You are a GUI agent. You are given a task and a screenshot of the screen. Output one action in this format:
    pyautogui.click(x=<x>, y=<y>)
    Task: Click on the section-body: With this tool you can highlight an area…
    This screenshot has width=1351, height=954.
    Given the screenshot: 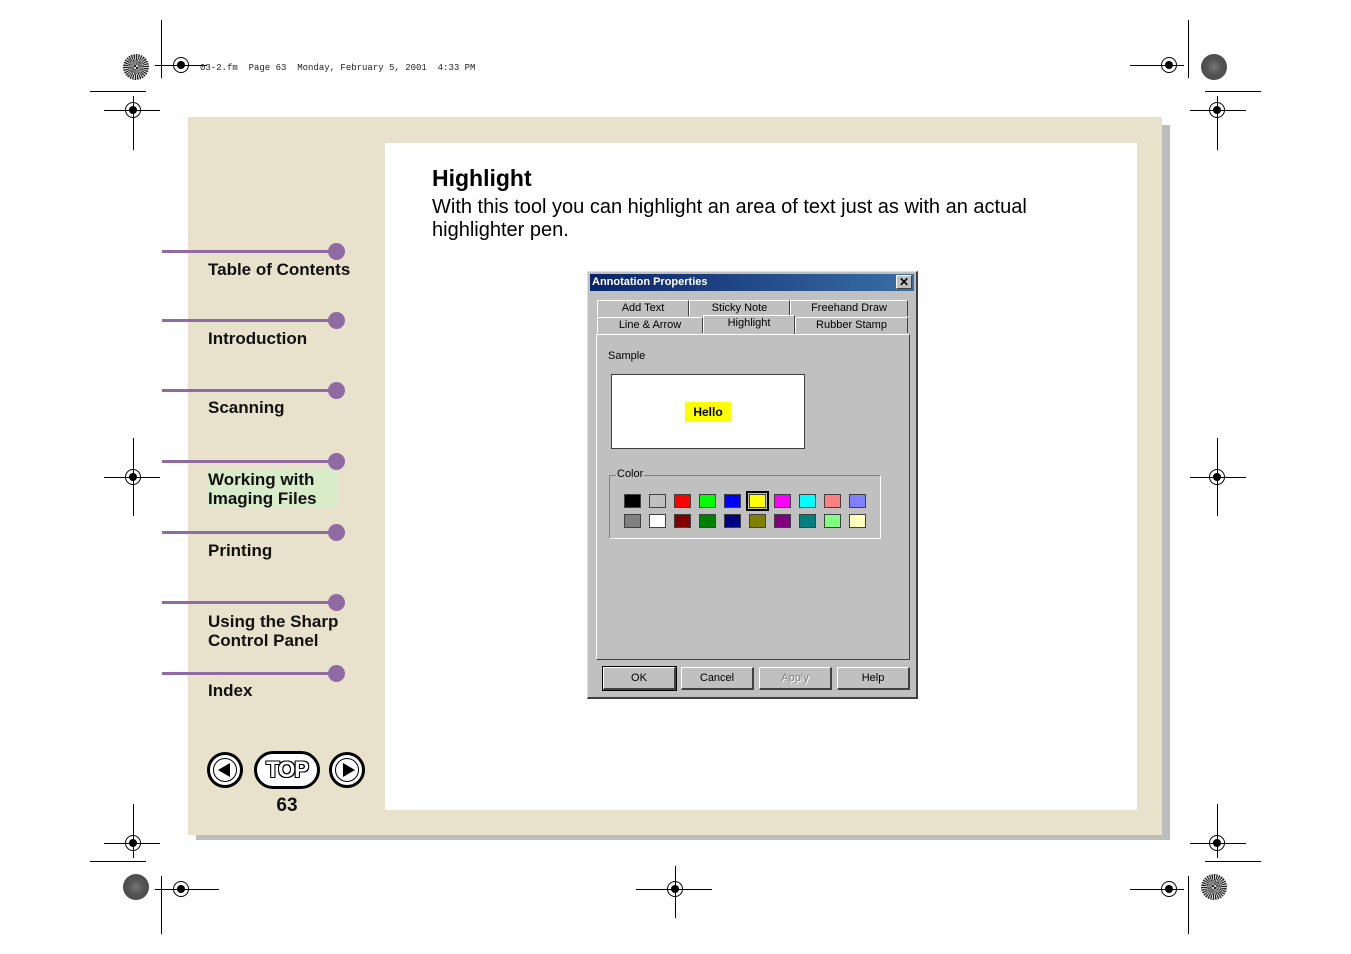 What is the action you would take?
    pyautogui.click(x=729, y=218)
    